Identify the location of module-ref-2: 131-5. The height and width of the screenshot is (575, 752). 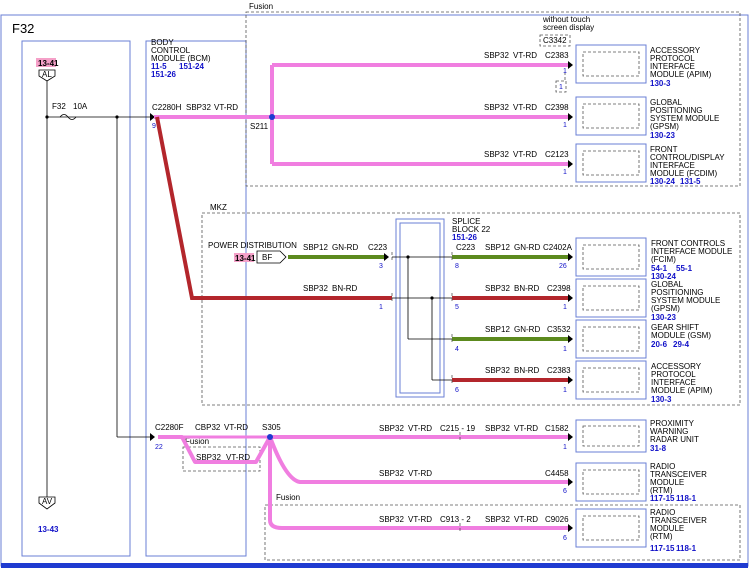
(690, 181).